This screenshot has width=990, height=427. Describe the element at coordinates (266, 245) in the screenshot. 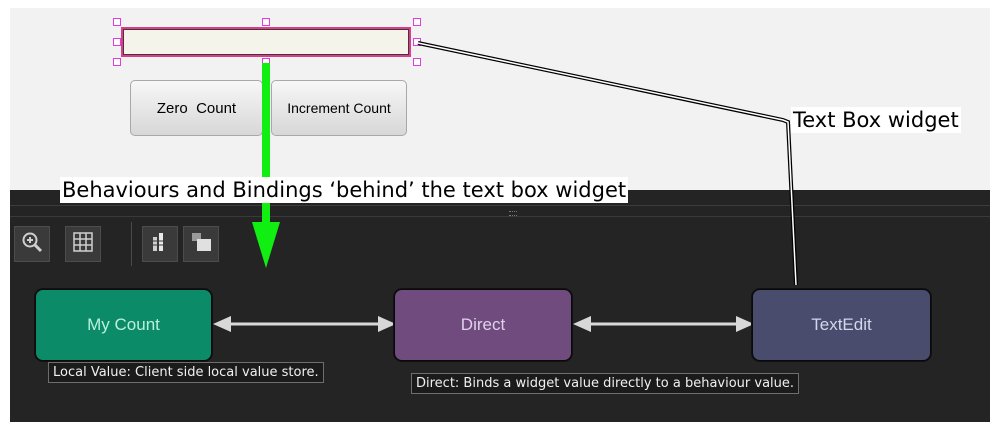

I see `green-arrow-head` at that location.